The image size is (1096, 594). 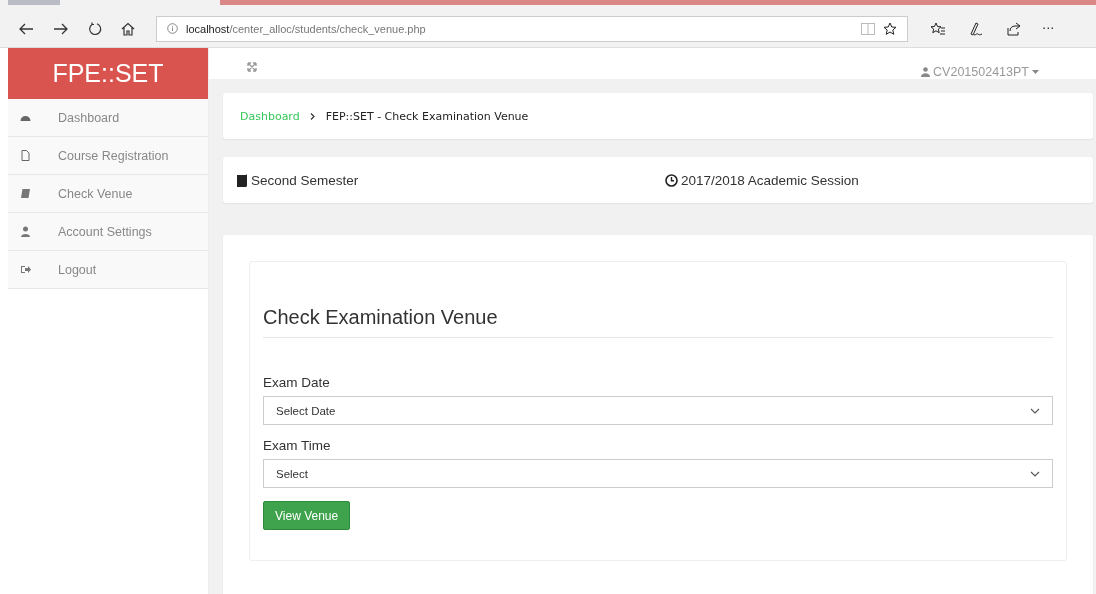 I want to click on sidebar-item: Check Venue, so click(x=108, y=194).